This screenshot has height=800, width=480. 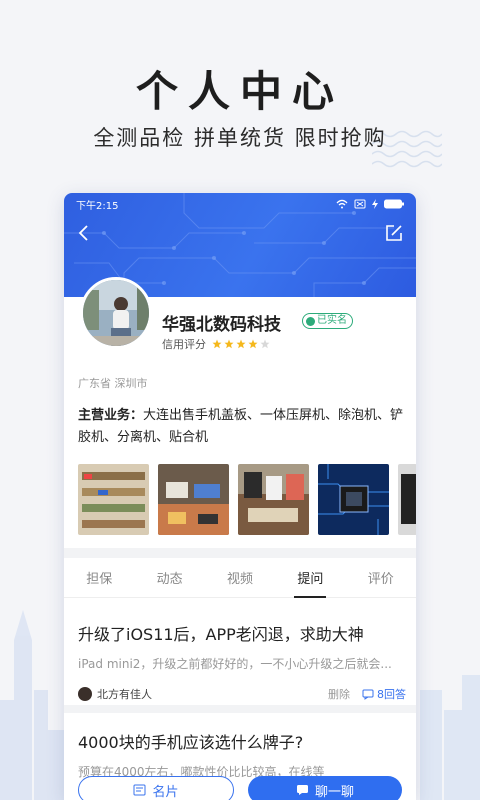 What do you see at coordinates (170, 577) in the screenshot?
I see `tab-activity: 动态` at bounding box center [170, 577].